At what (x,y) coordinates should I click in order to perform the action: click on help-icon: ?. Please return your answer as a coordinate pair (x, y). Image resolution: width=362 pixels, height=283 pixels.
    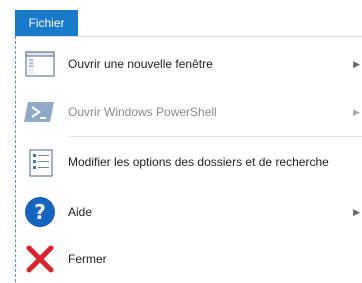
    Looking at the image, I should click on (40, 212).